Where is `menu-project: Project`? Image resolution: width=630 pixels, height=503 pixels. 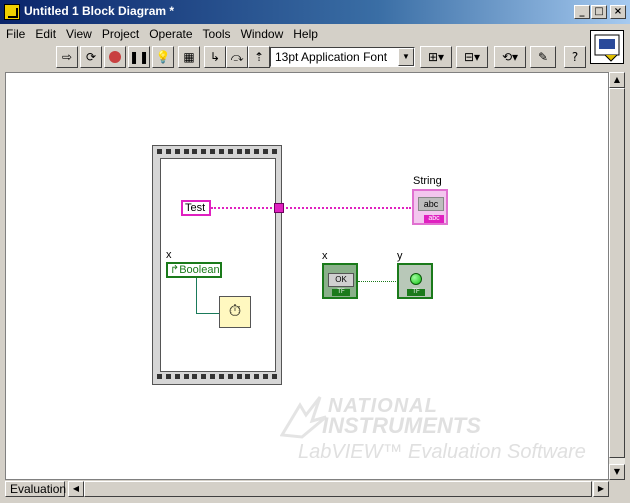 menu-project: Project is located at coordinates (120, 34).